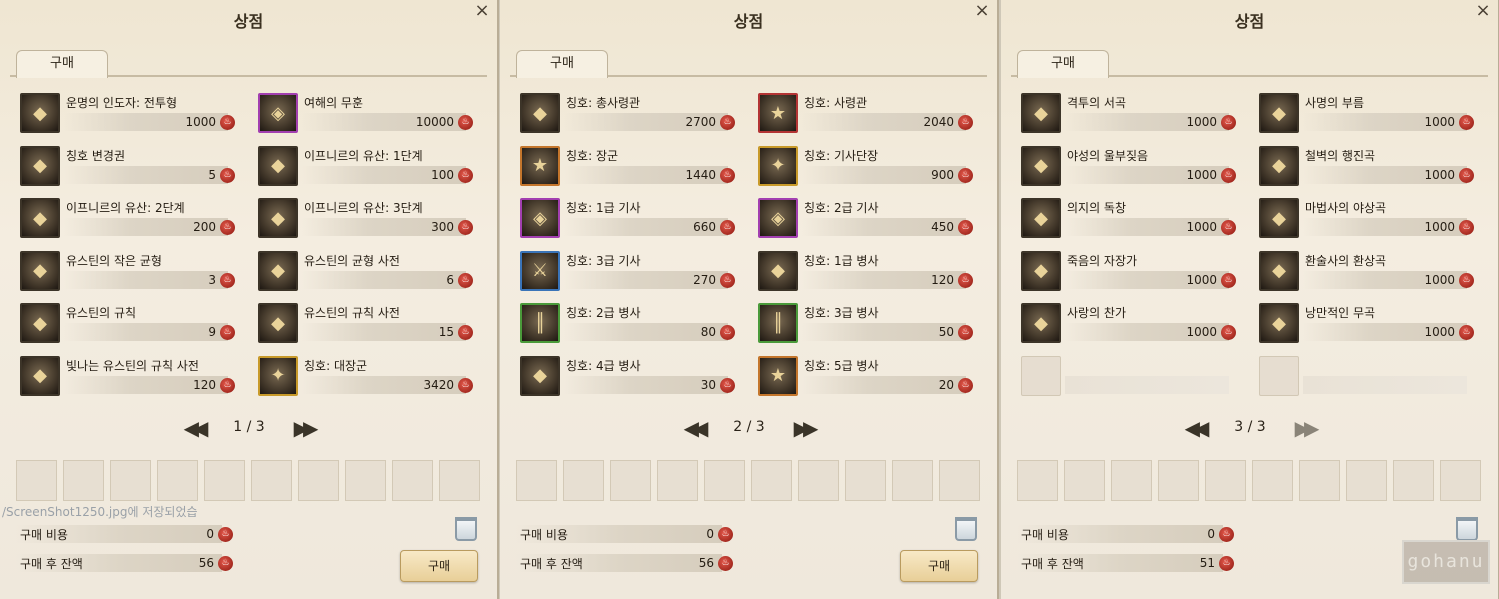  I want to click on shop-item: ◆ 이프니르의 유산: 2단계 200 ♨, so click(128, 217).